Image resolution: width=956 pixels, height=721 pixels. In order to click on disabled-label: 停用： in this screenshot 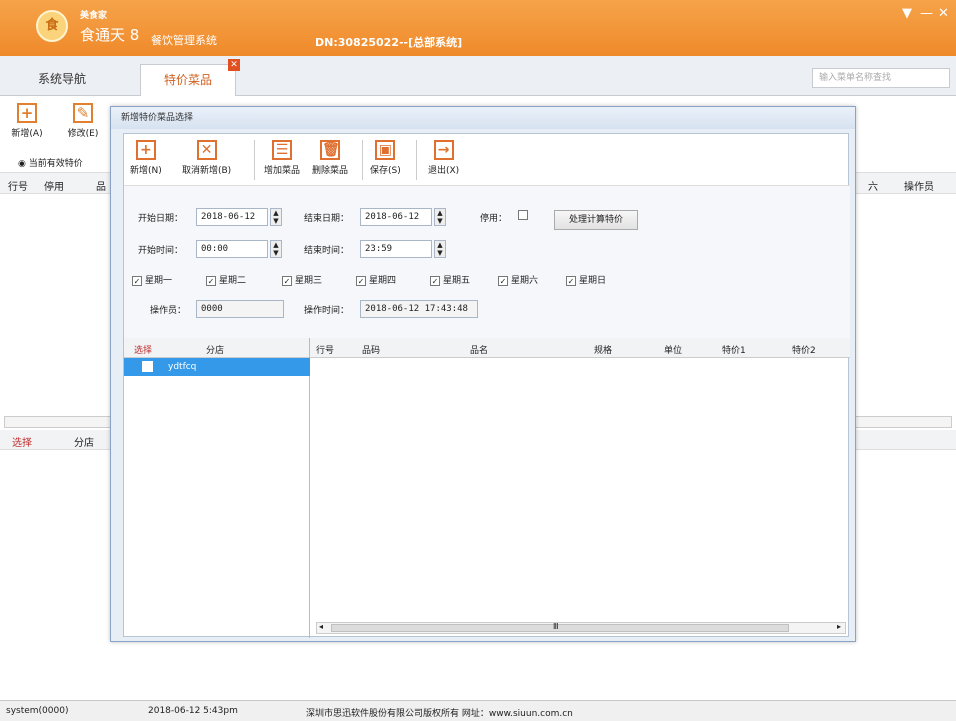, I will do `click(494, 219)`.